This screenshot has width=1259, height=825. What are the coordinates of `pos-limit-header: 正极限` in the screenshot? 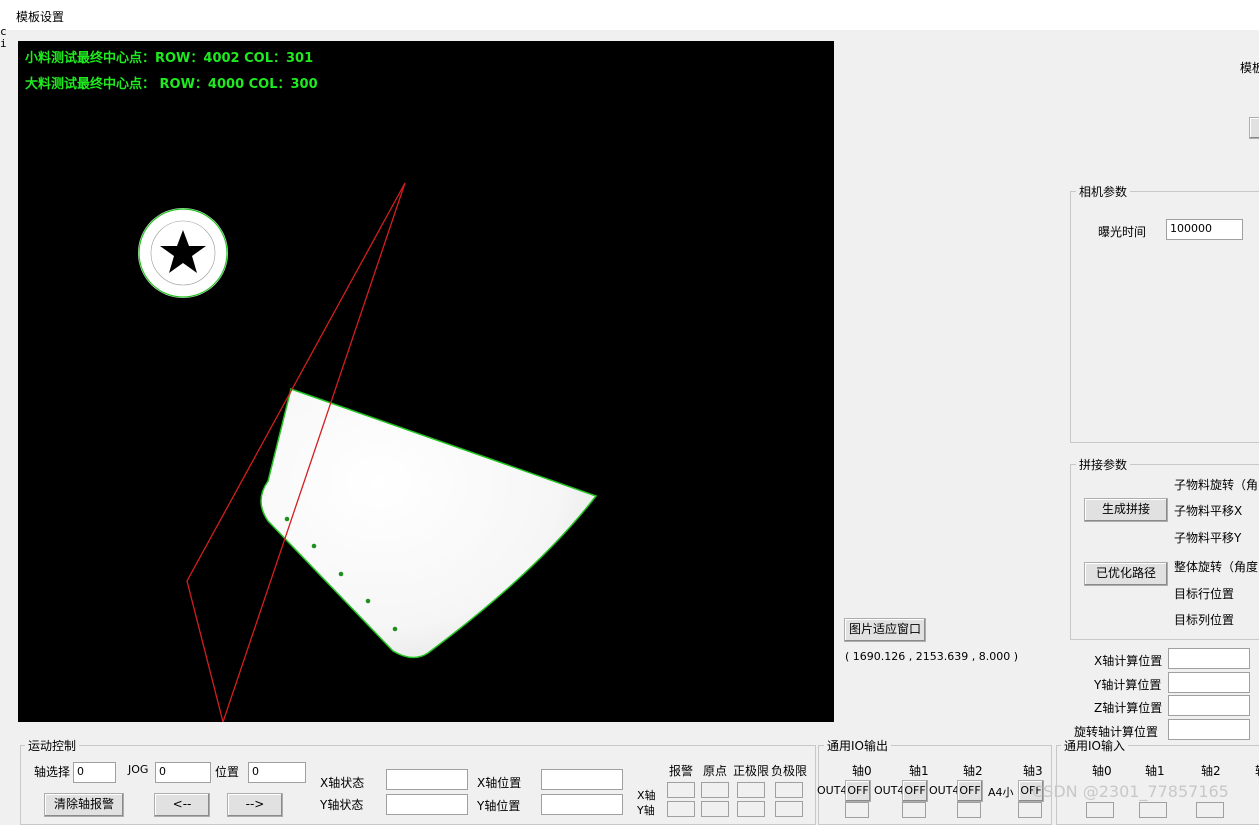 It's located at (751, 771).